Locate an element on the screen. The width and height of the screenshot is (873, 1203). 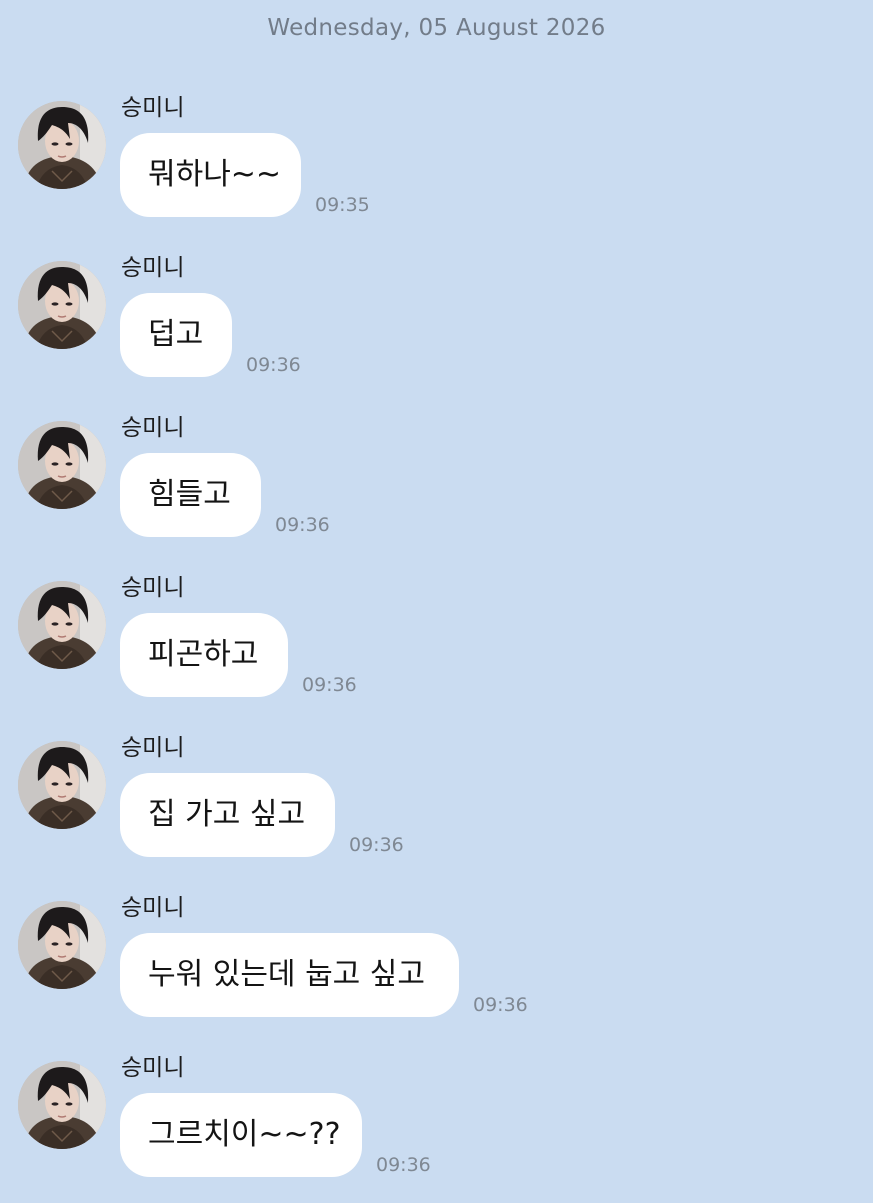
date-separator: Wednesday, 05 August 2026 is located at coordinates (436, 28).